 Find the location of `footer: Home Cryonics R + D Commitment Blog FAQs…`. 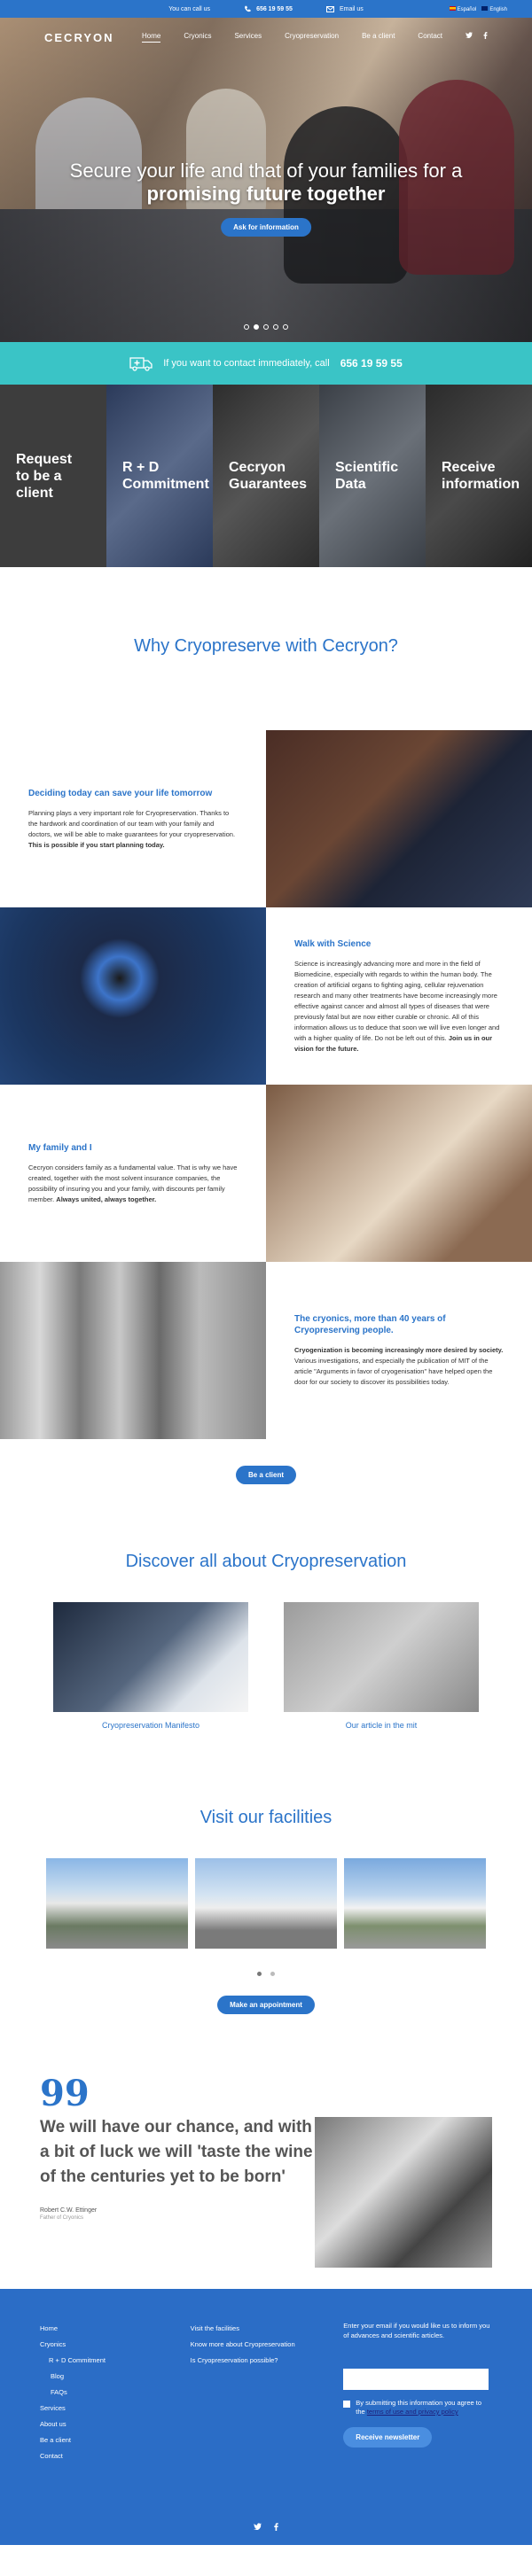

footer: Home Cryonics R + D Commitment Blog FAQs… is located at coordinates (266, 2417).